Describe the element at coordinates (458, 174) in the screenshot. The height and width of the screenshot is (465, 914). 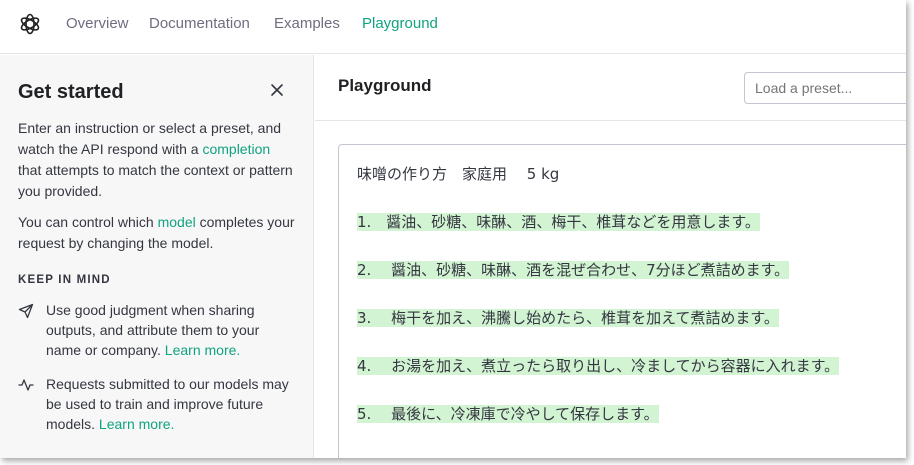
I see `prompt-text: 味噌の作り方 家庭用 5 kg` at that location.